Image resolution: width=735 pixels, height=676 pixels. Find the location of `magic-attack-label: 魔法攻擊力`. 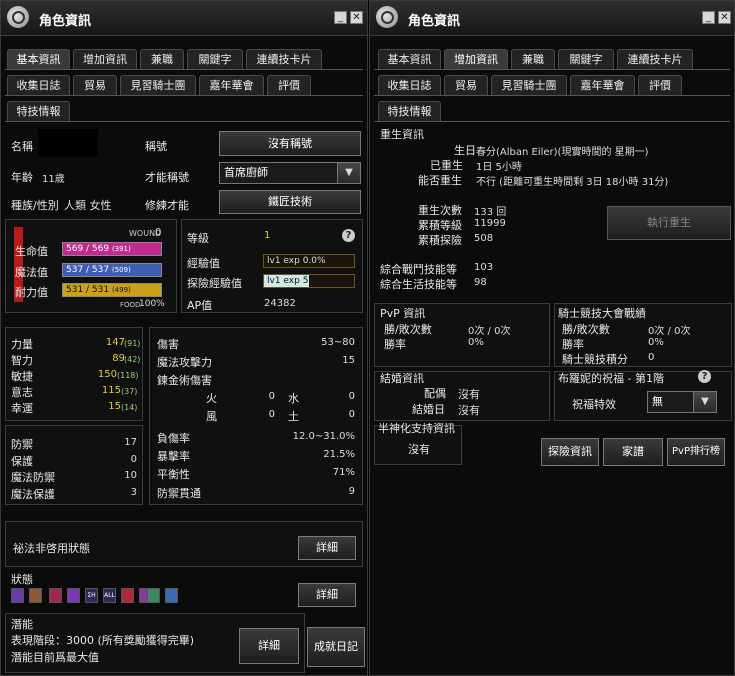

magic-attack-label: 魔法攻擊力 is located at coordinates (184, 362).